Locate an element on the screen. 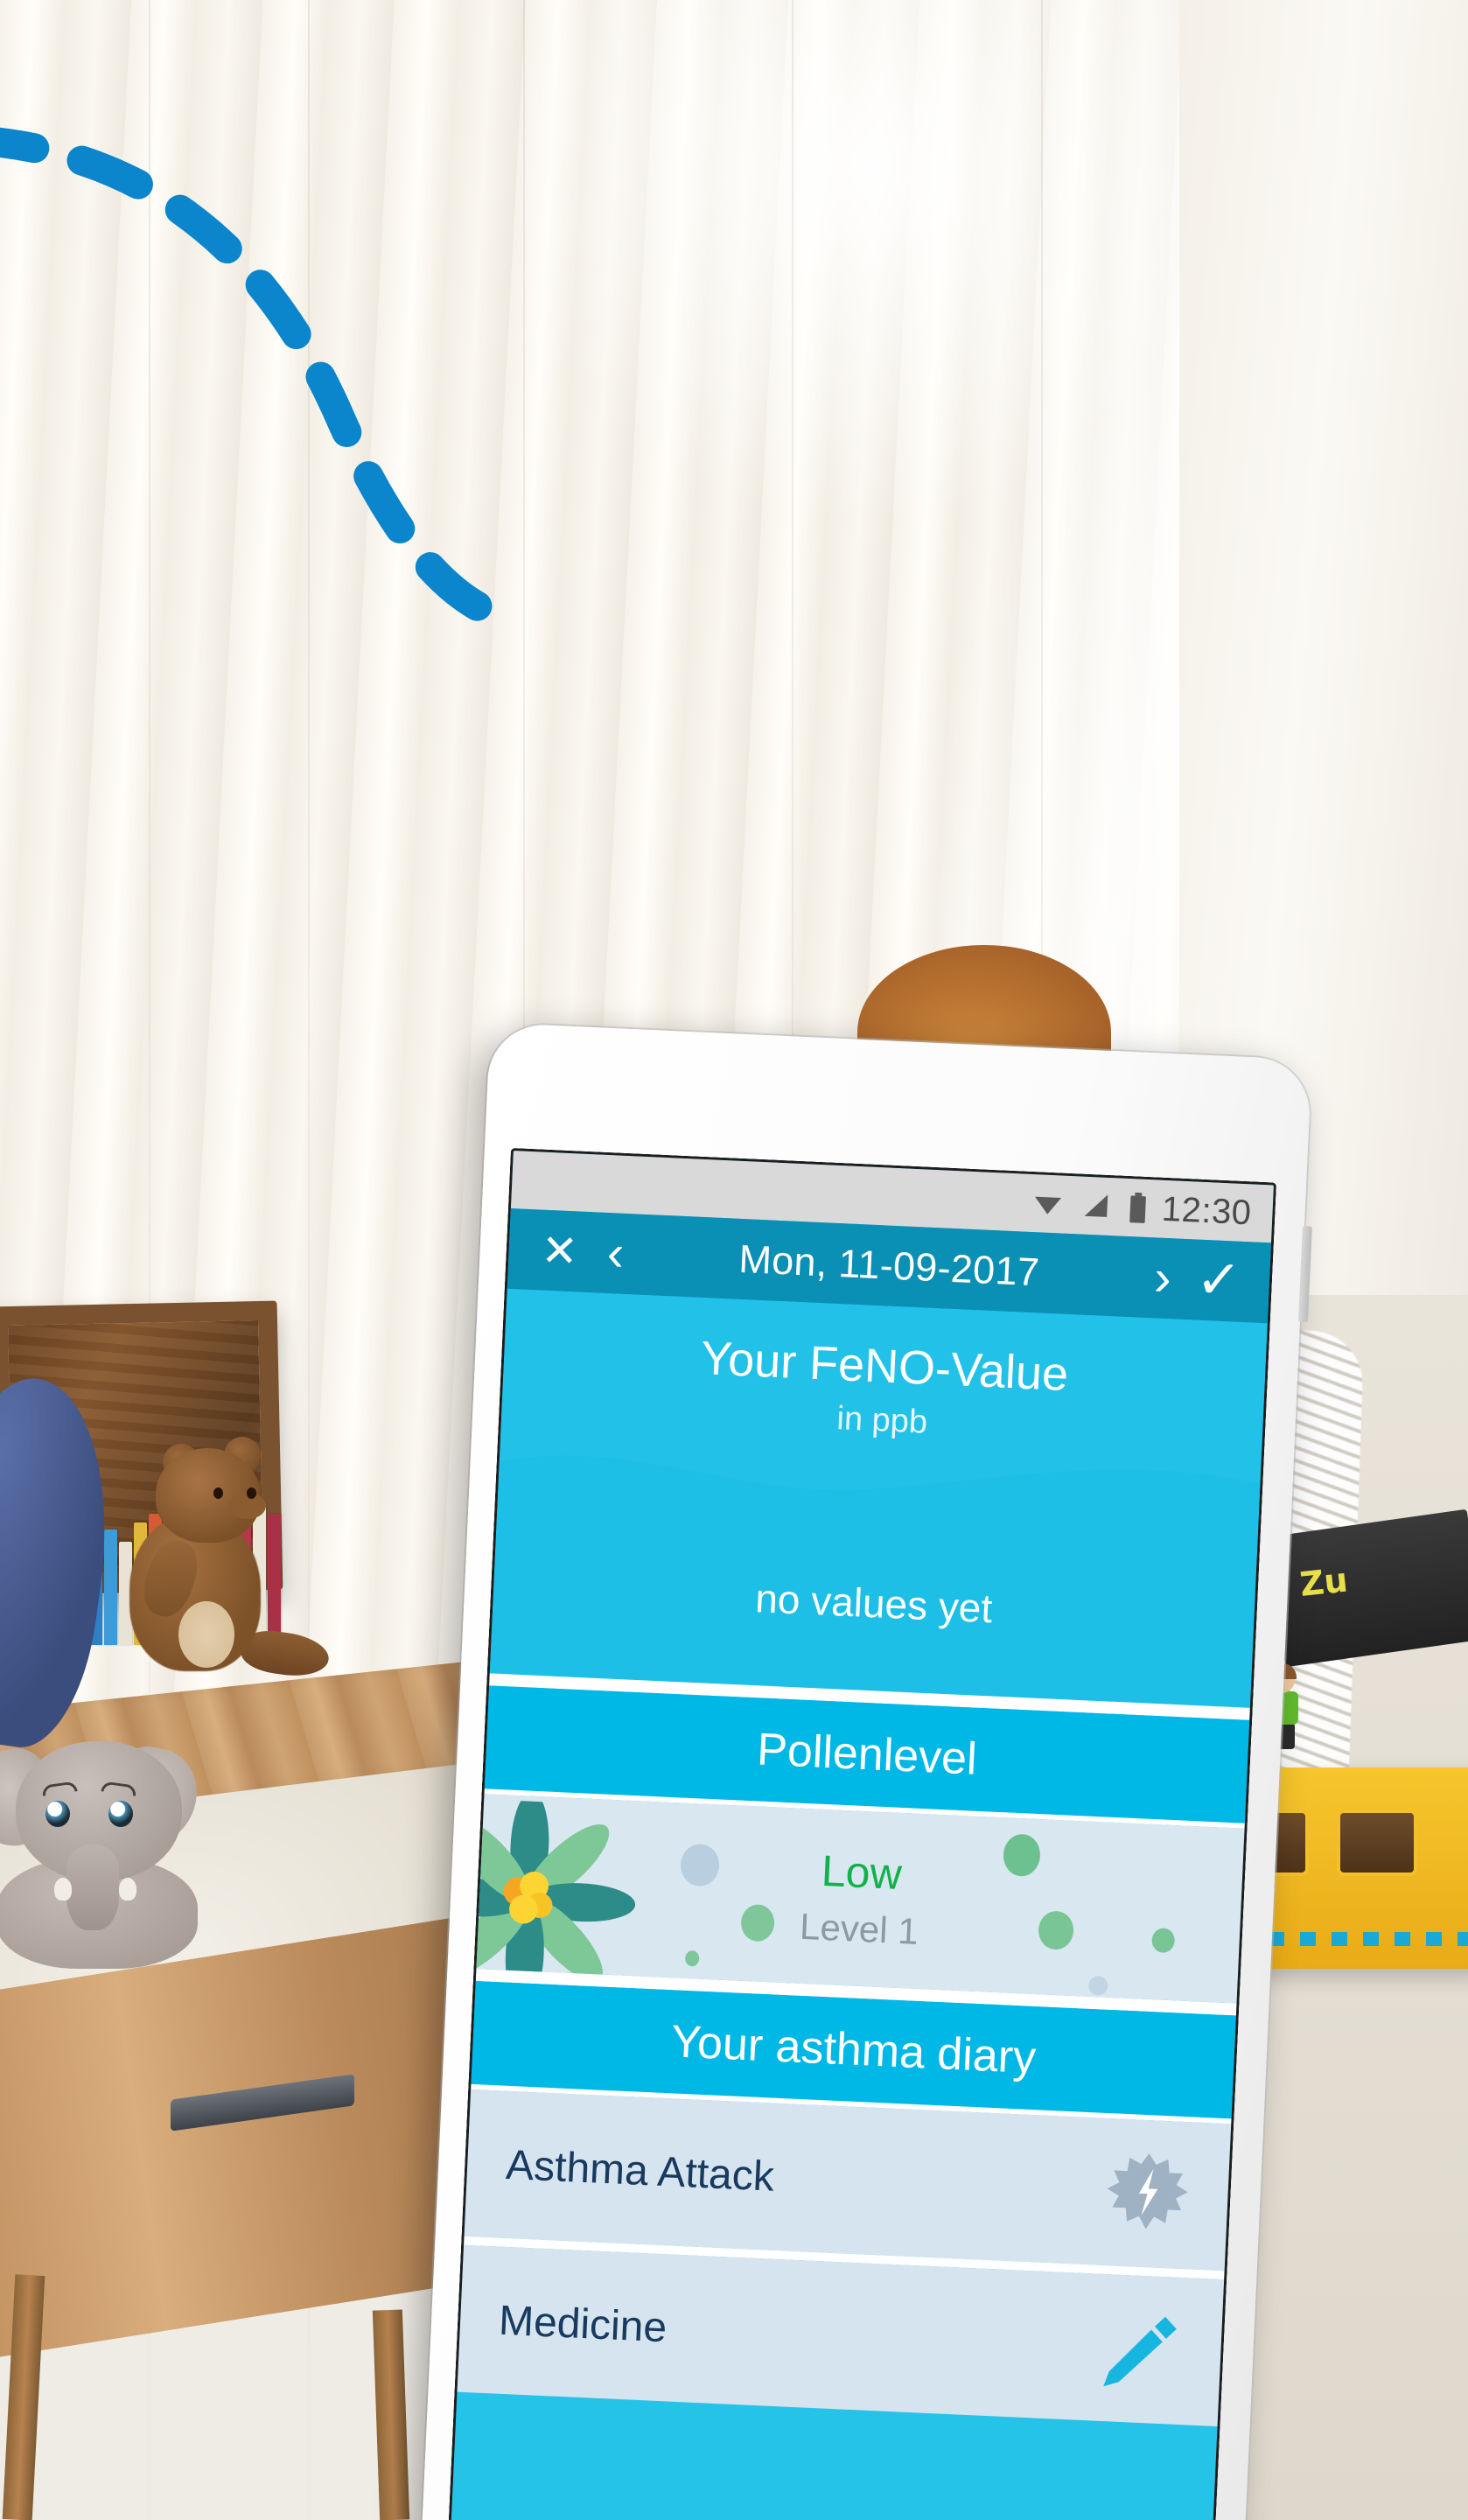 The height and width of the screenshot is (2520, 1468). elephant-trunk is located at coordinates (92, 1887).